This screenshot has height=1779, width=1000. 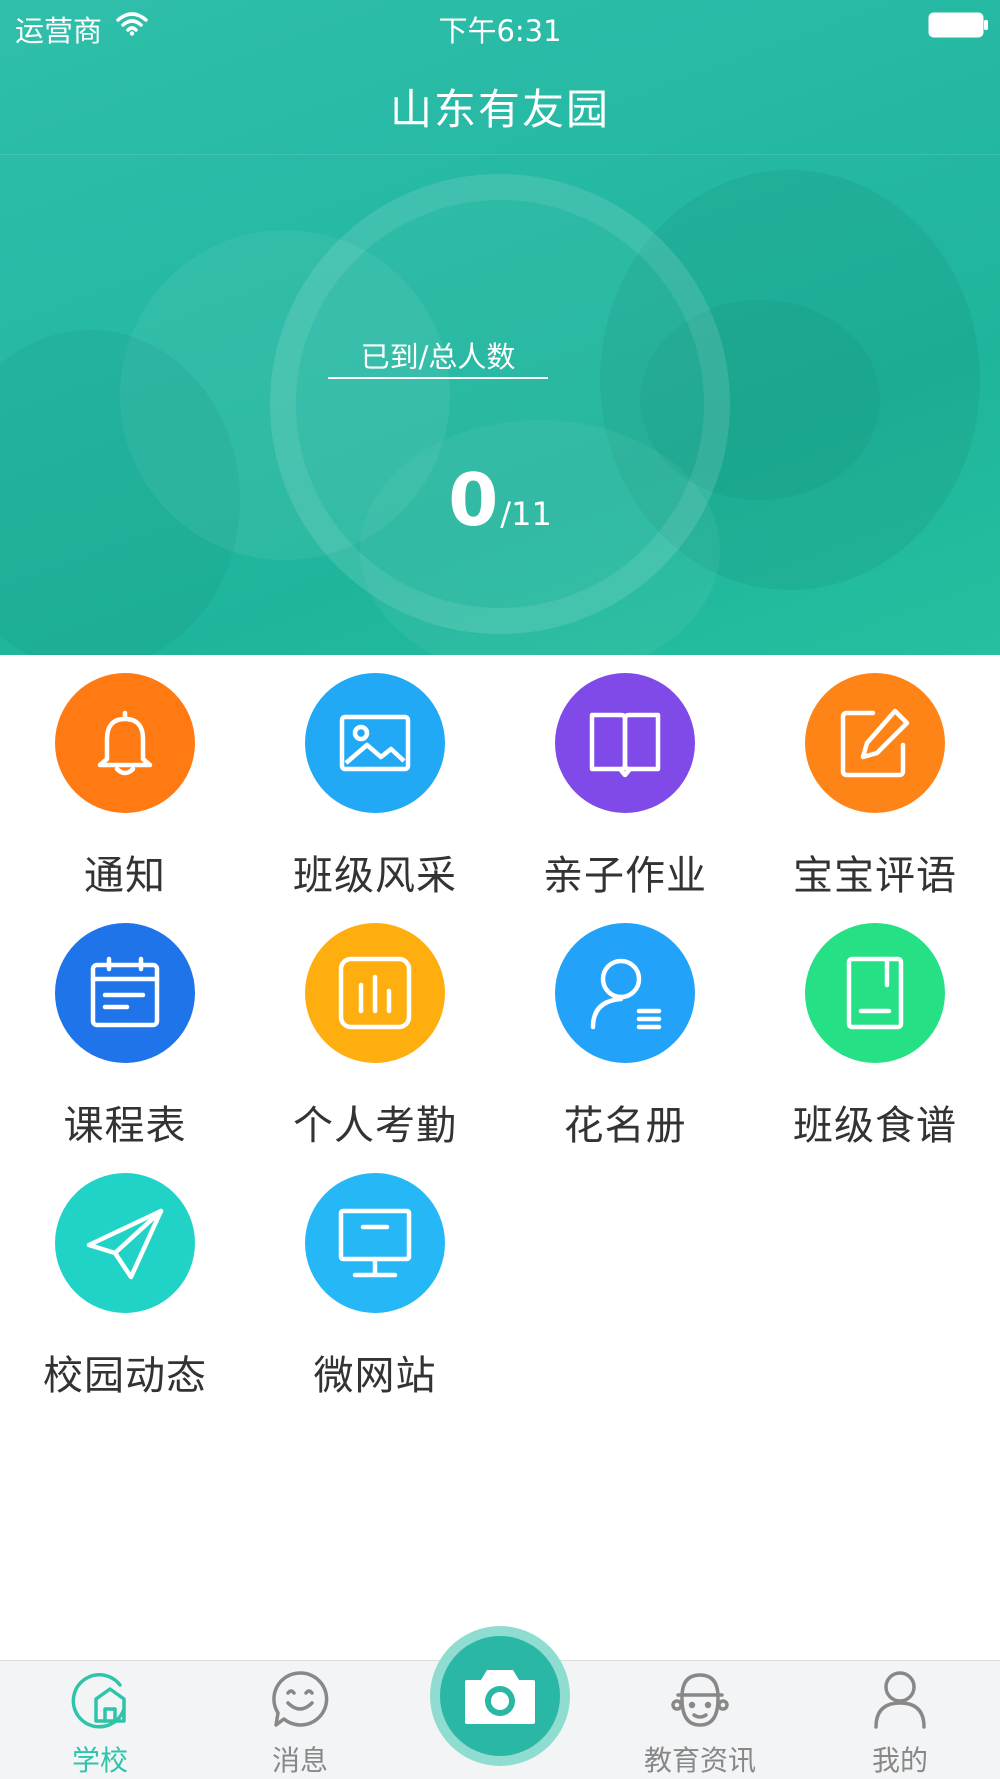 What do you see at coordinates (300, 1699) in the screenshot?
I see `smile-chat-icon` at bounding box center [300, 1699].